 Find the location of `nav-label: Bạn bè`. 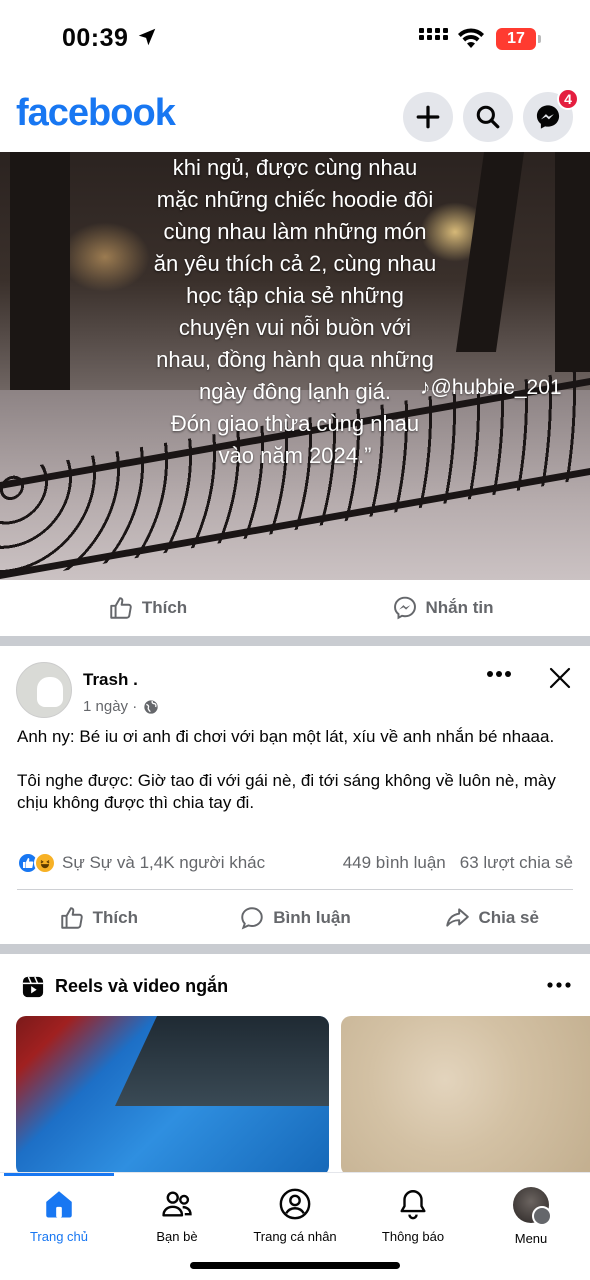

nav-label: Bạn bè is located at coordinates (177, 1236).